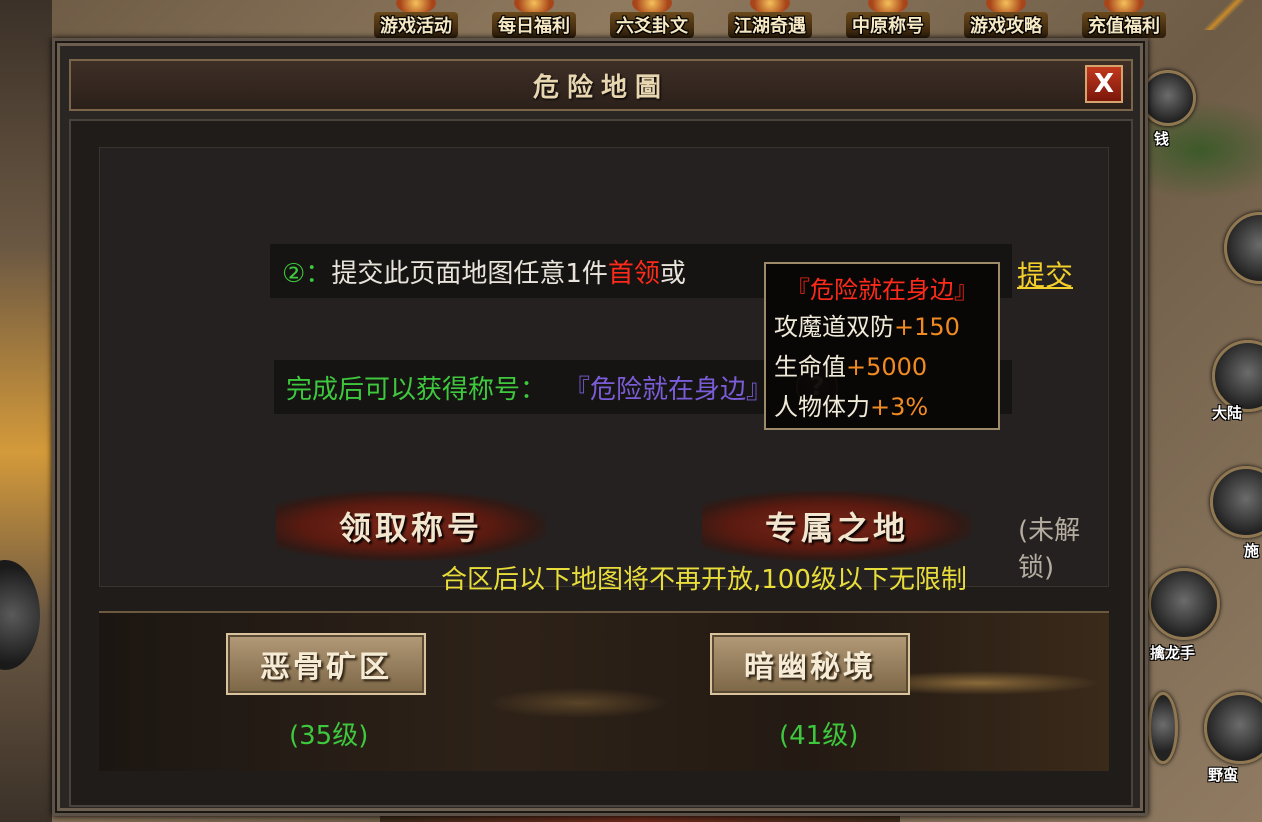  What do you see at coordinates (668, 389) in the screenshot?
I see `reward-title-name: 『危险就在身边』` at bounding box center [668, 389].